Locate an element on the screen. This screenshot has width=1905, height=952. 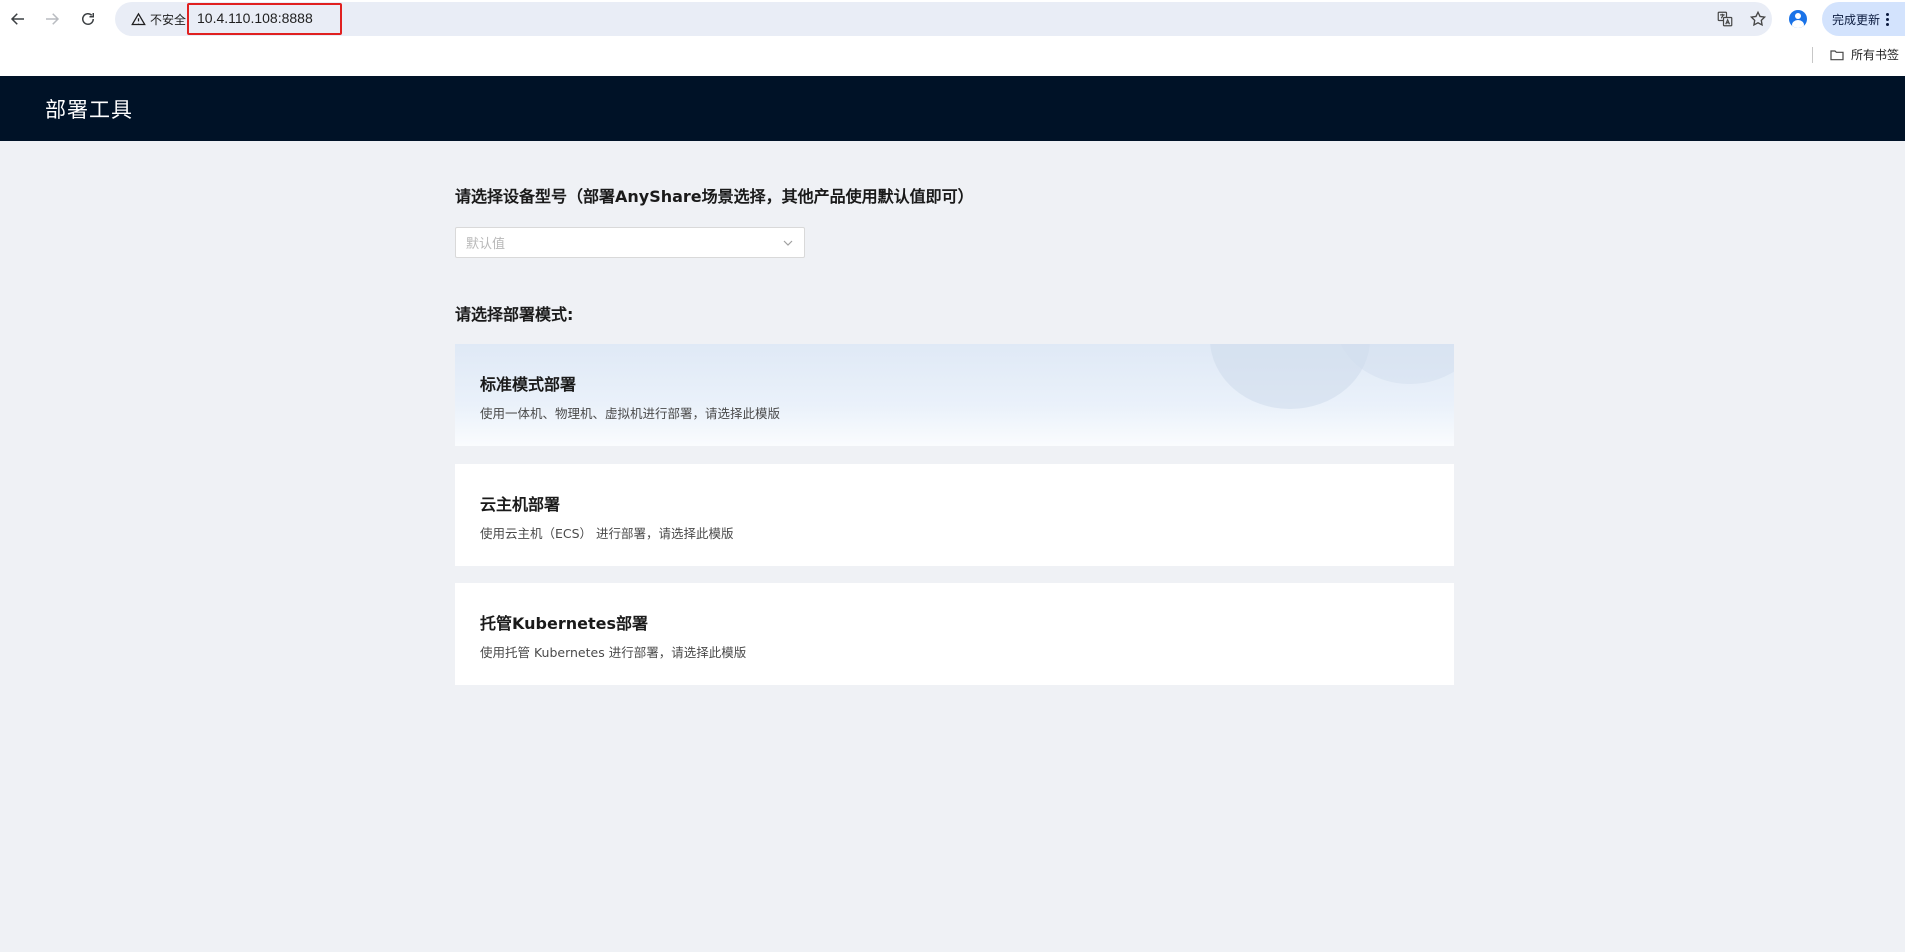
bookmark-star-button is located at coordinates (1758, 19).